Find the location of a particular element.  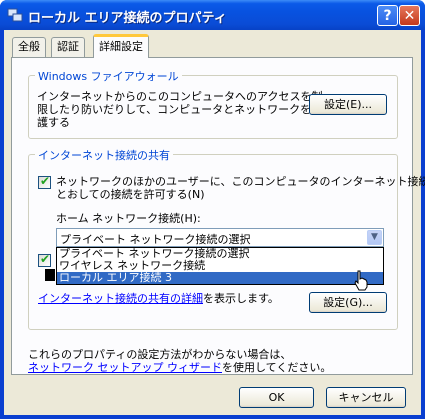

second-sharing-checkbox: ✔ is located at coordinates (44, 259).